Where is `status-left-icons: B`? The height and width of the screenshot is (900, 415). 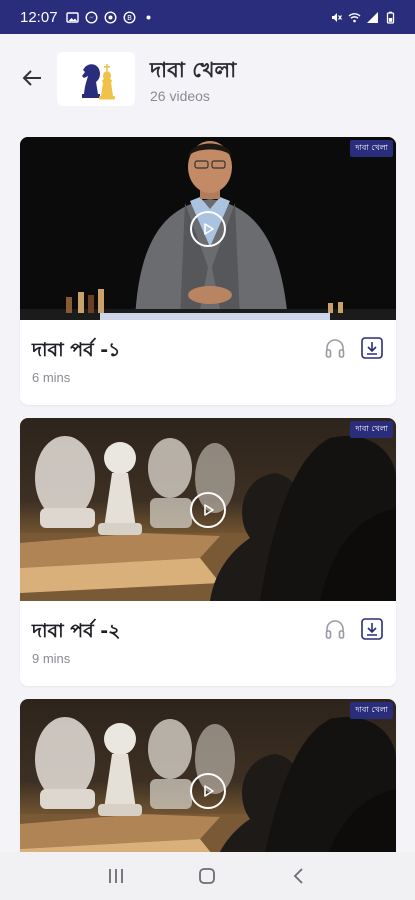
status-left-icons: B is located at coordinates (110, 17).